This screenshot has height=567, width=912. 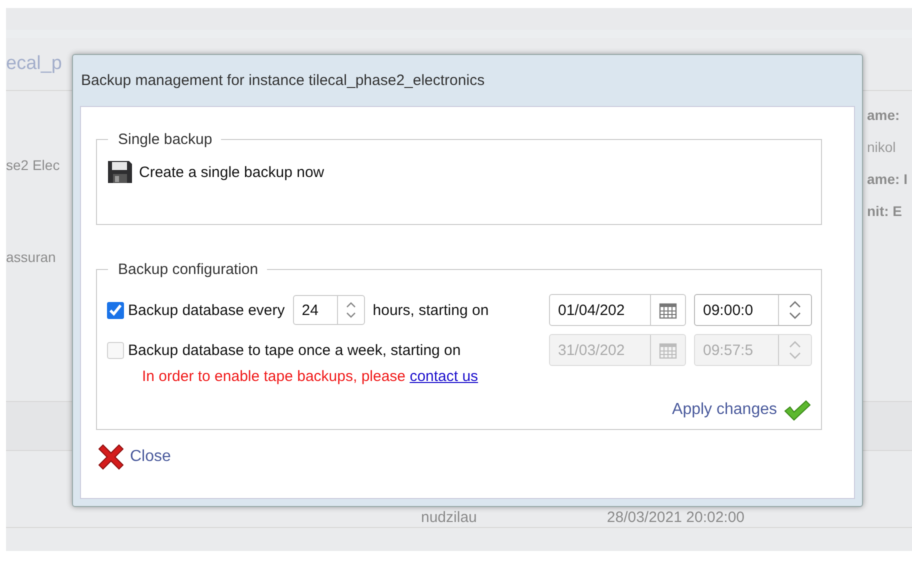 What do you see at coordinates (165, 139) in the screenshot?
I see `section-legend: Single backup` at bounding box center [165, 139].